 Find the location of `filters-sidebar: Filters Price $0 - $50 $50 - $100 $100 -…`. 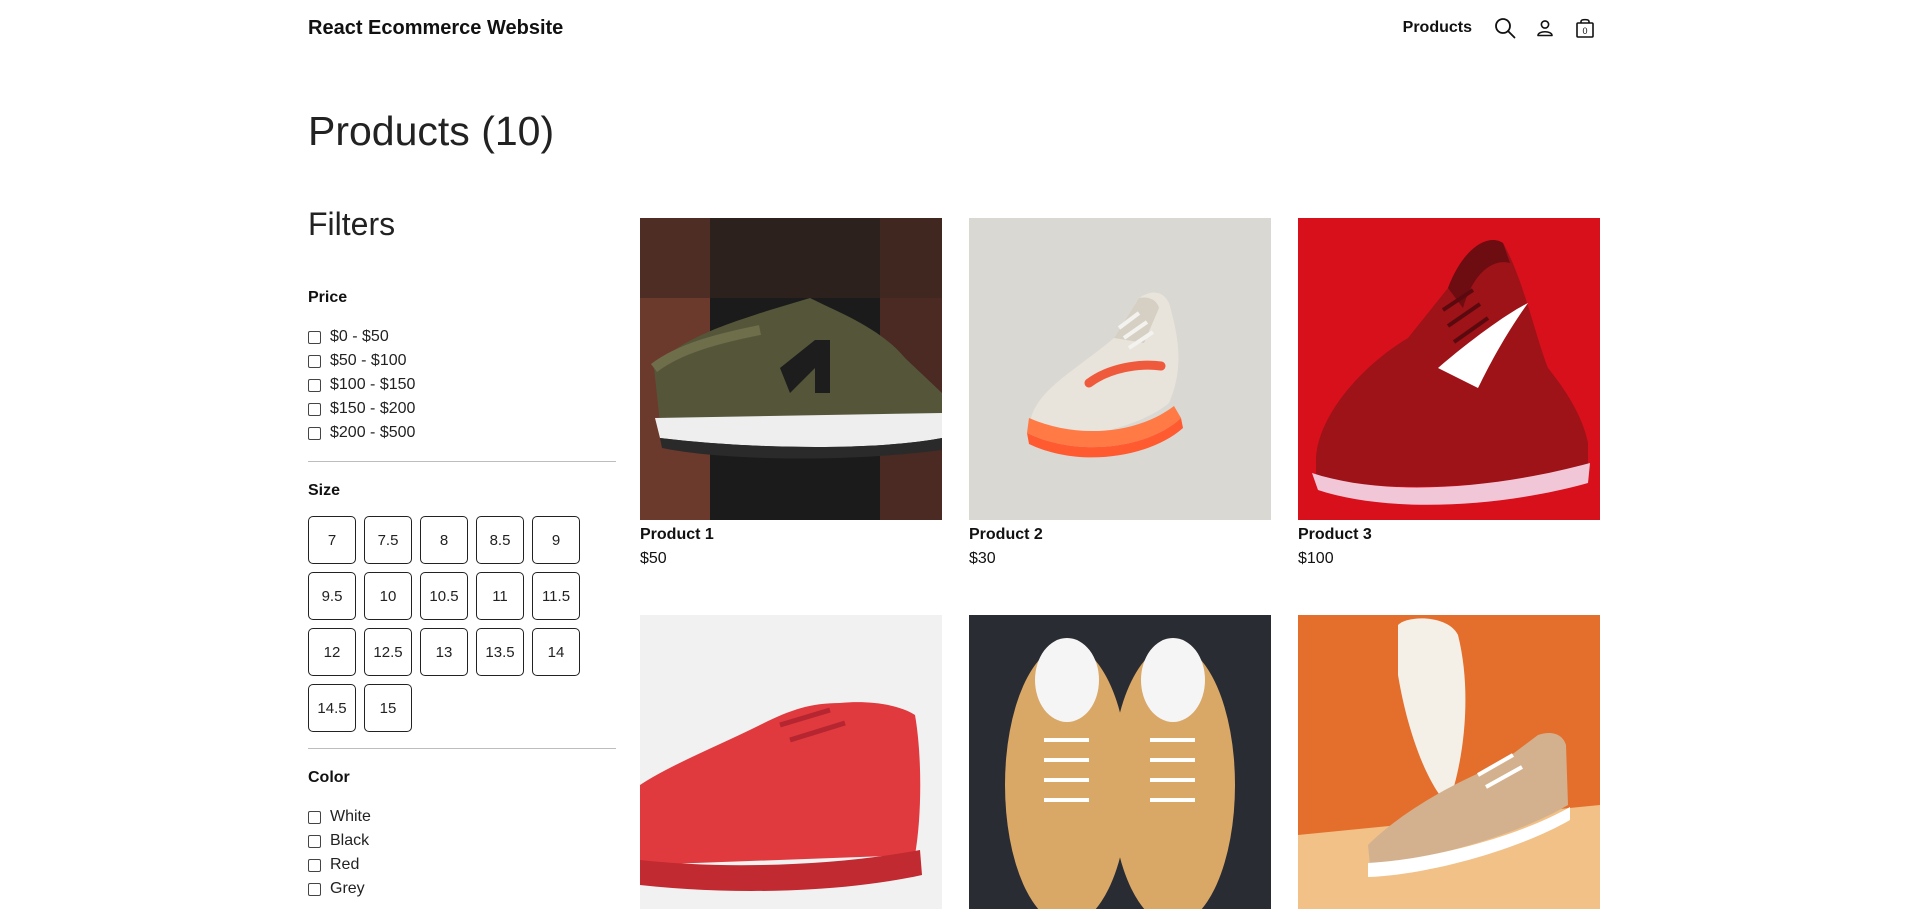

filters-sidebar: Filters Price $0 - $50 $50 - $100 $100 -… is located at coordinates (462, 553).